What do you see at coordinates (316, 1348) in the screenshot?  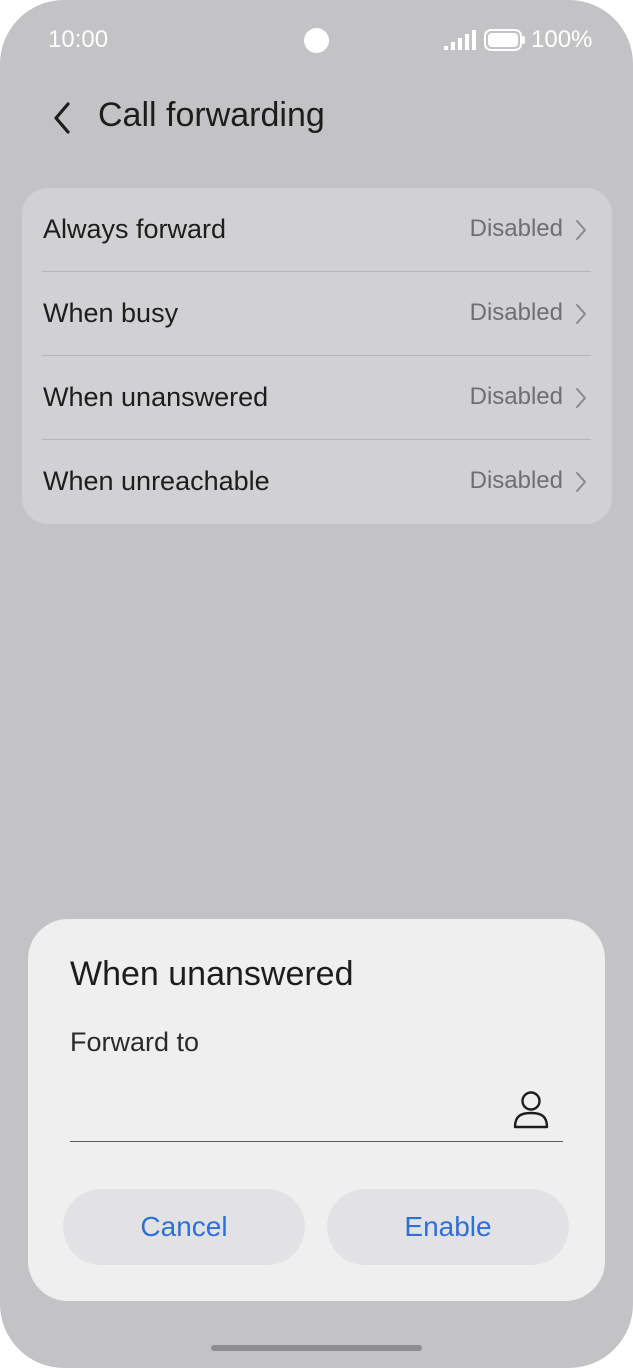 I see `home-indicator` at bounding box center [316, 1348].